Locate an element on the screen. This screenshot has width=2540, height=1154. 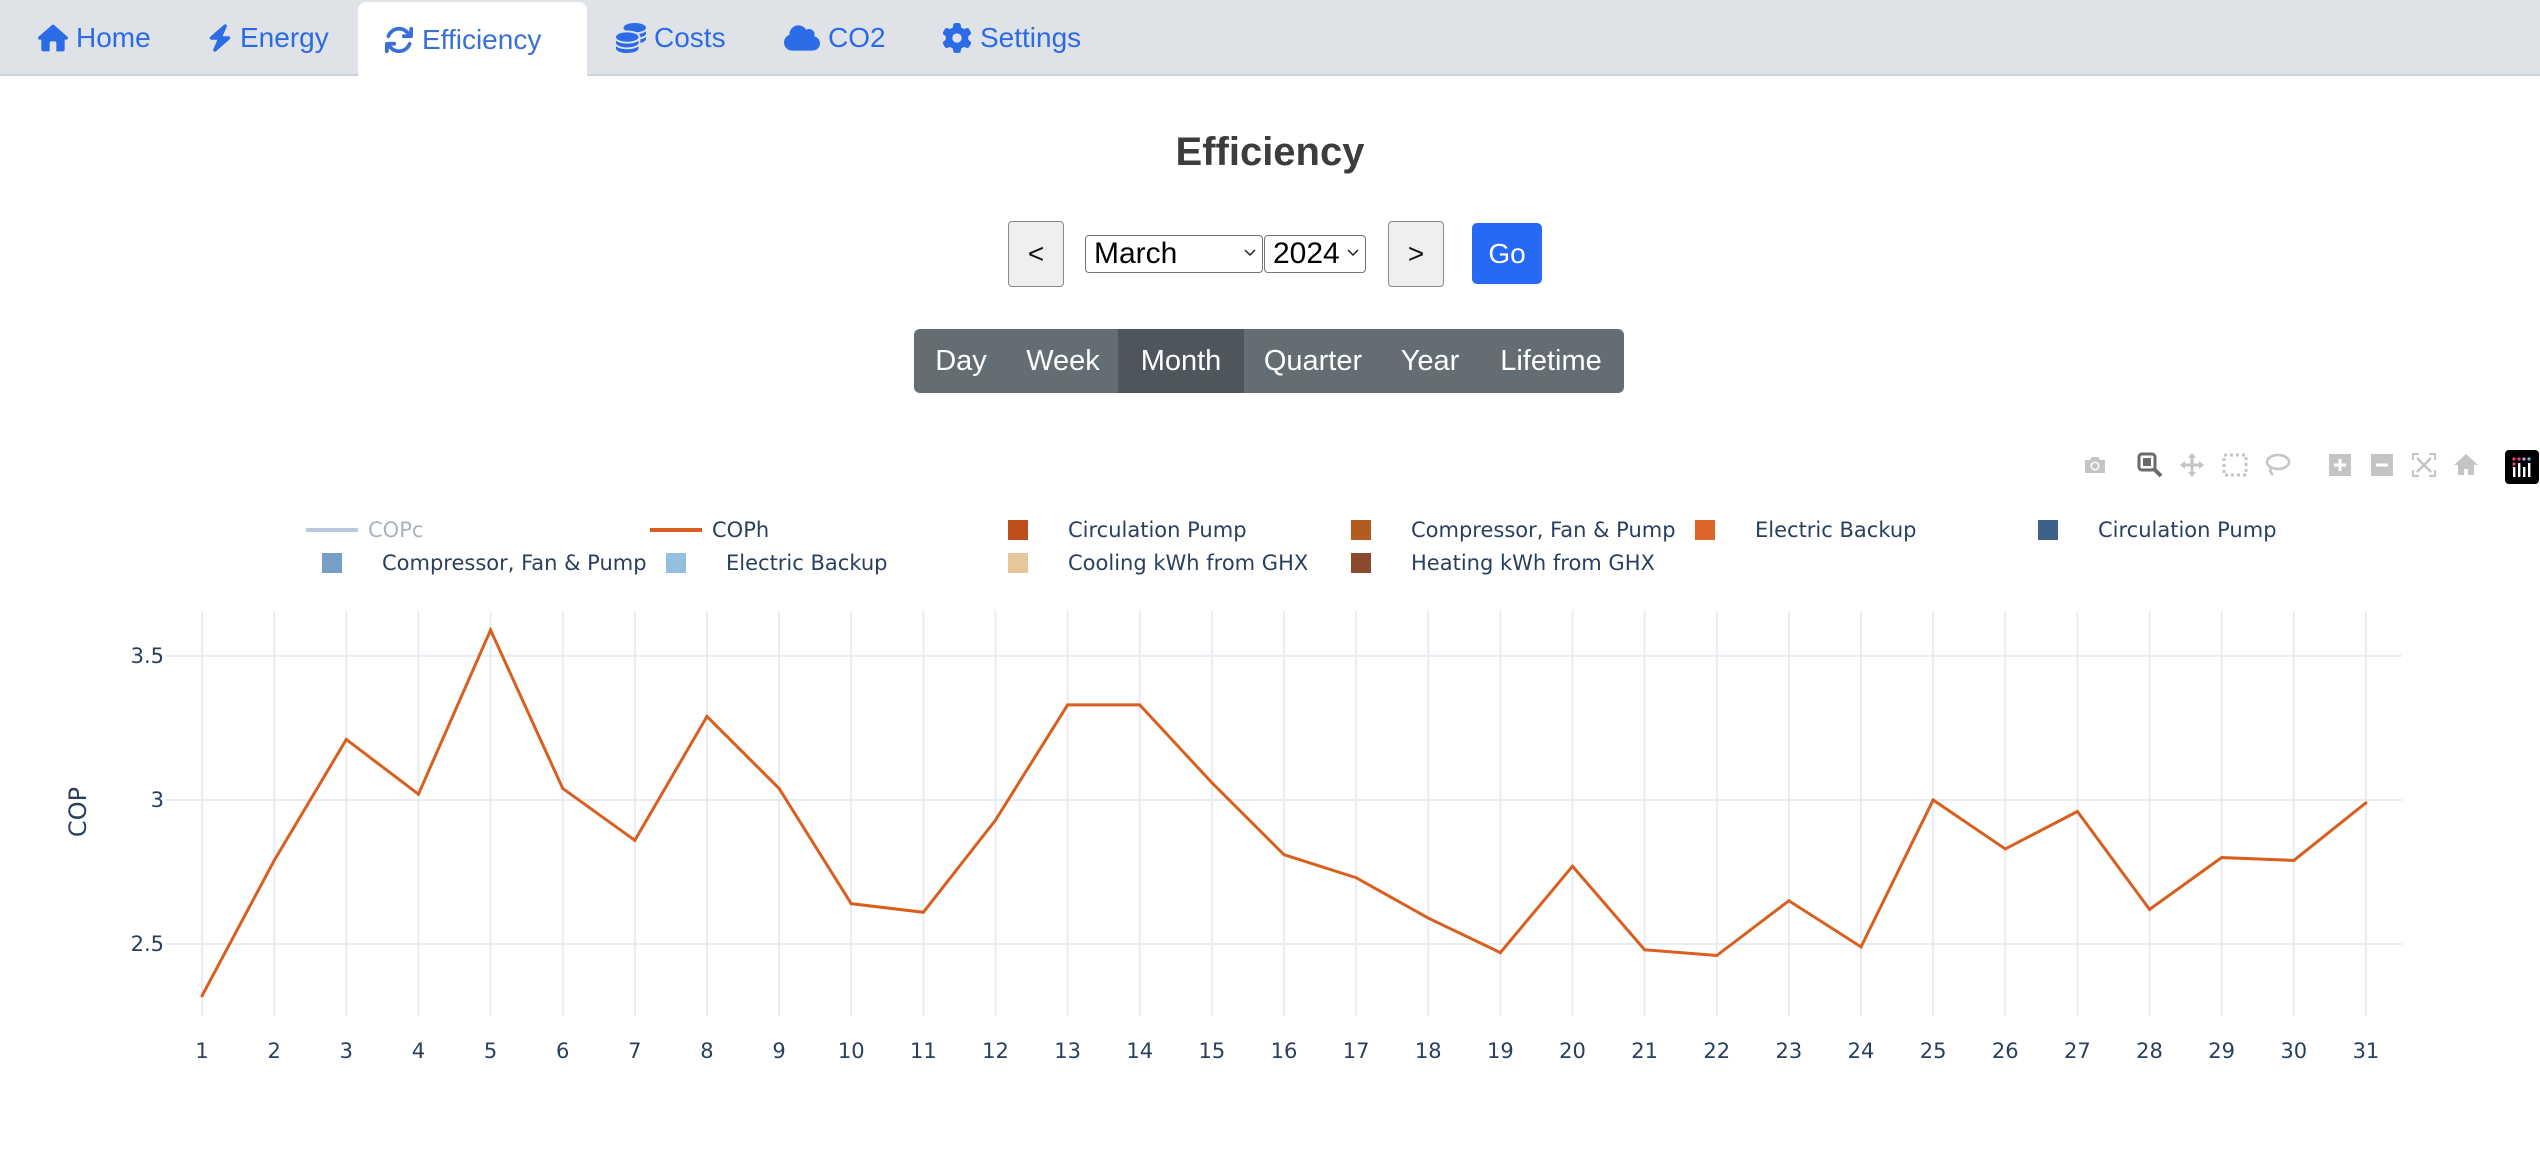
x-tick-label: 5 is located at coordinates (490, 1051).